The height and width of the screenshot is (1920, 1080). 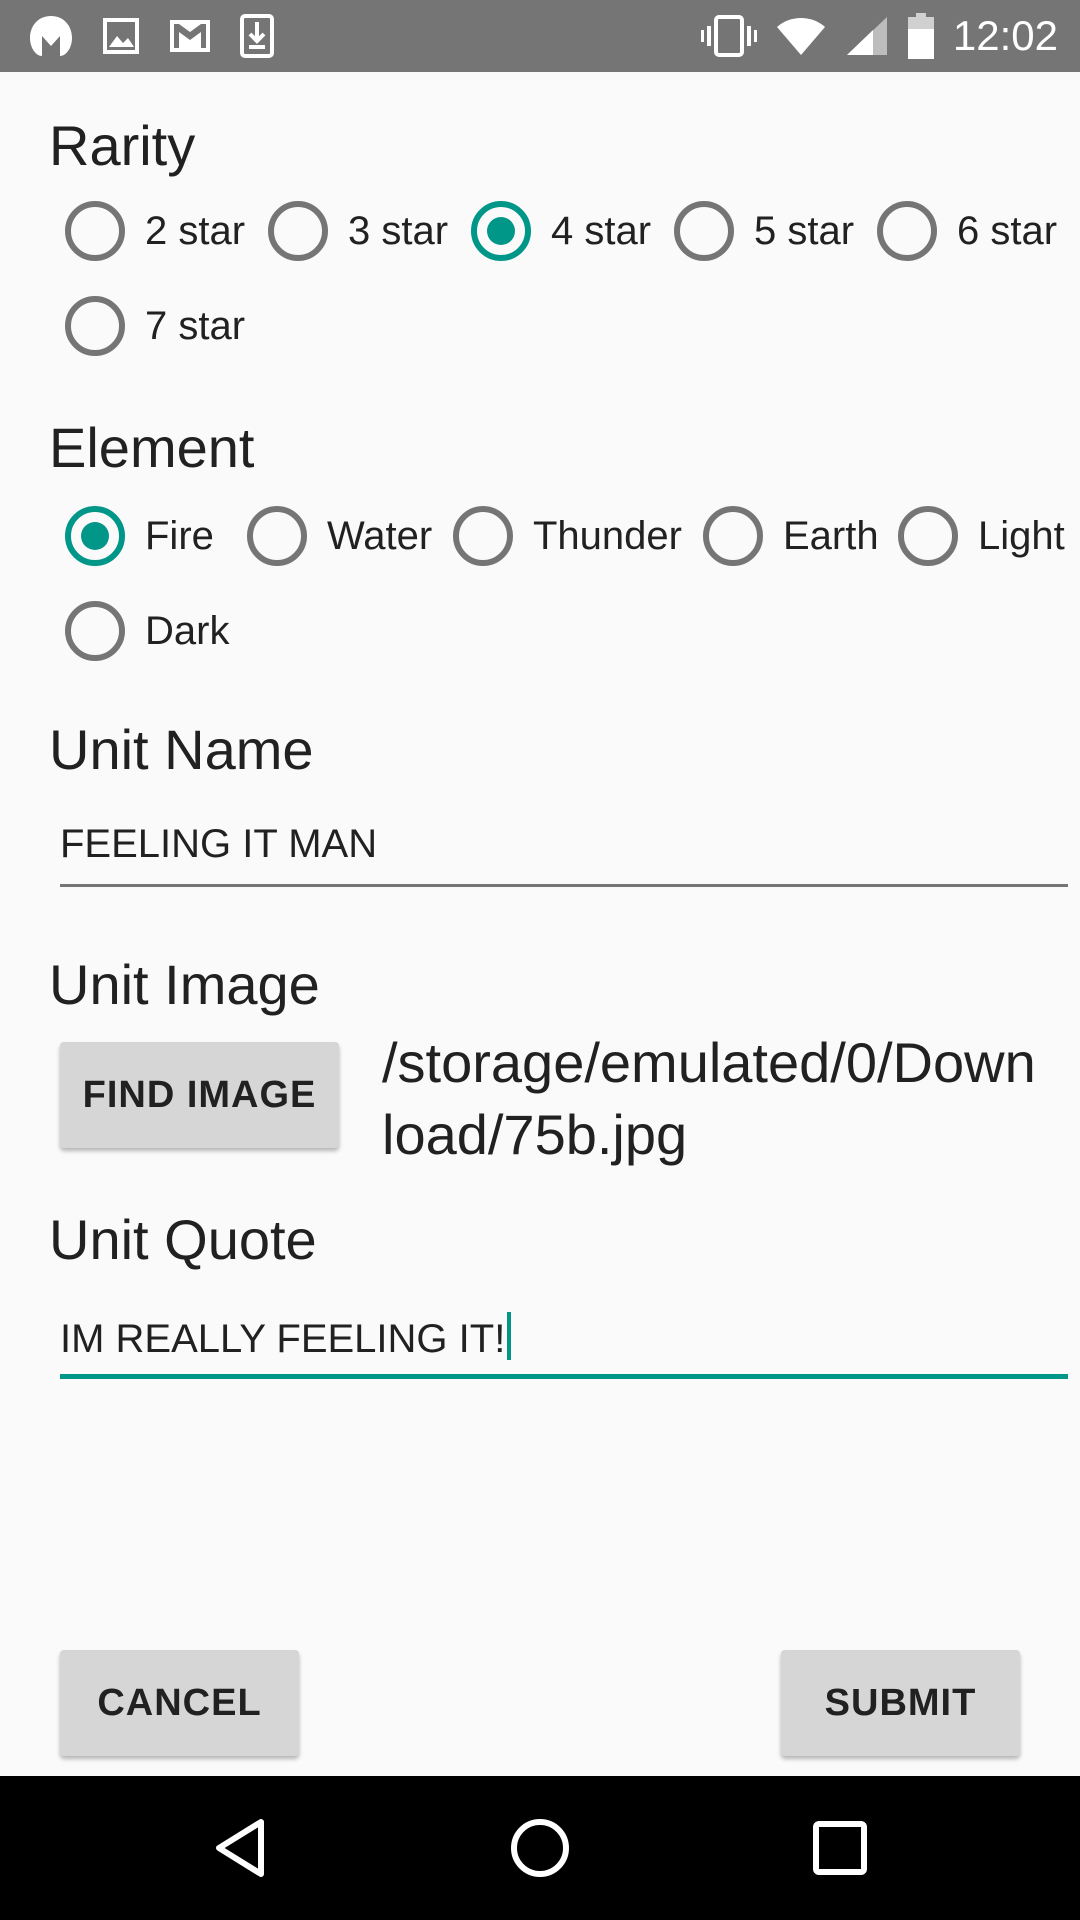 I want to click on unit-quote-input: IM REALLY FEELING IT!, so click(x=564, y=1345).